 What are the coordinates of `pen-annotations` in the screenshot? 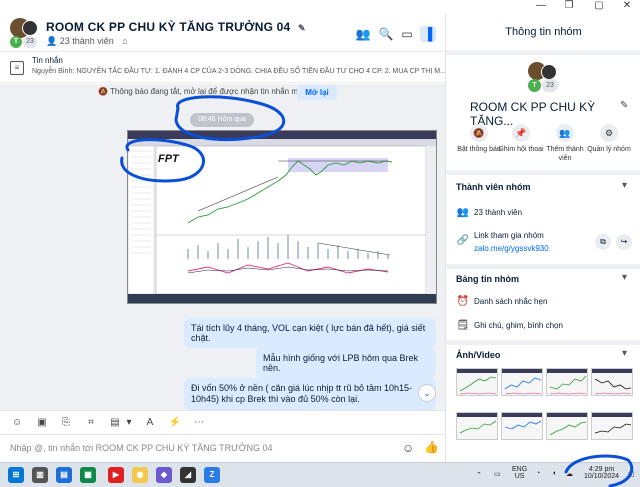 It's located at (599, 470).